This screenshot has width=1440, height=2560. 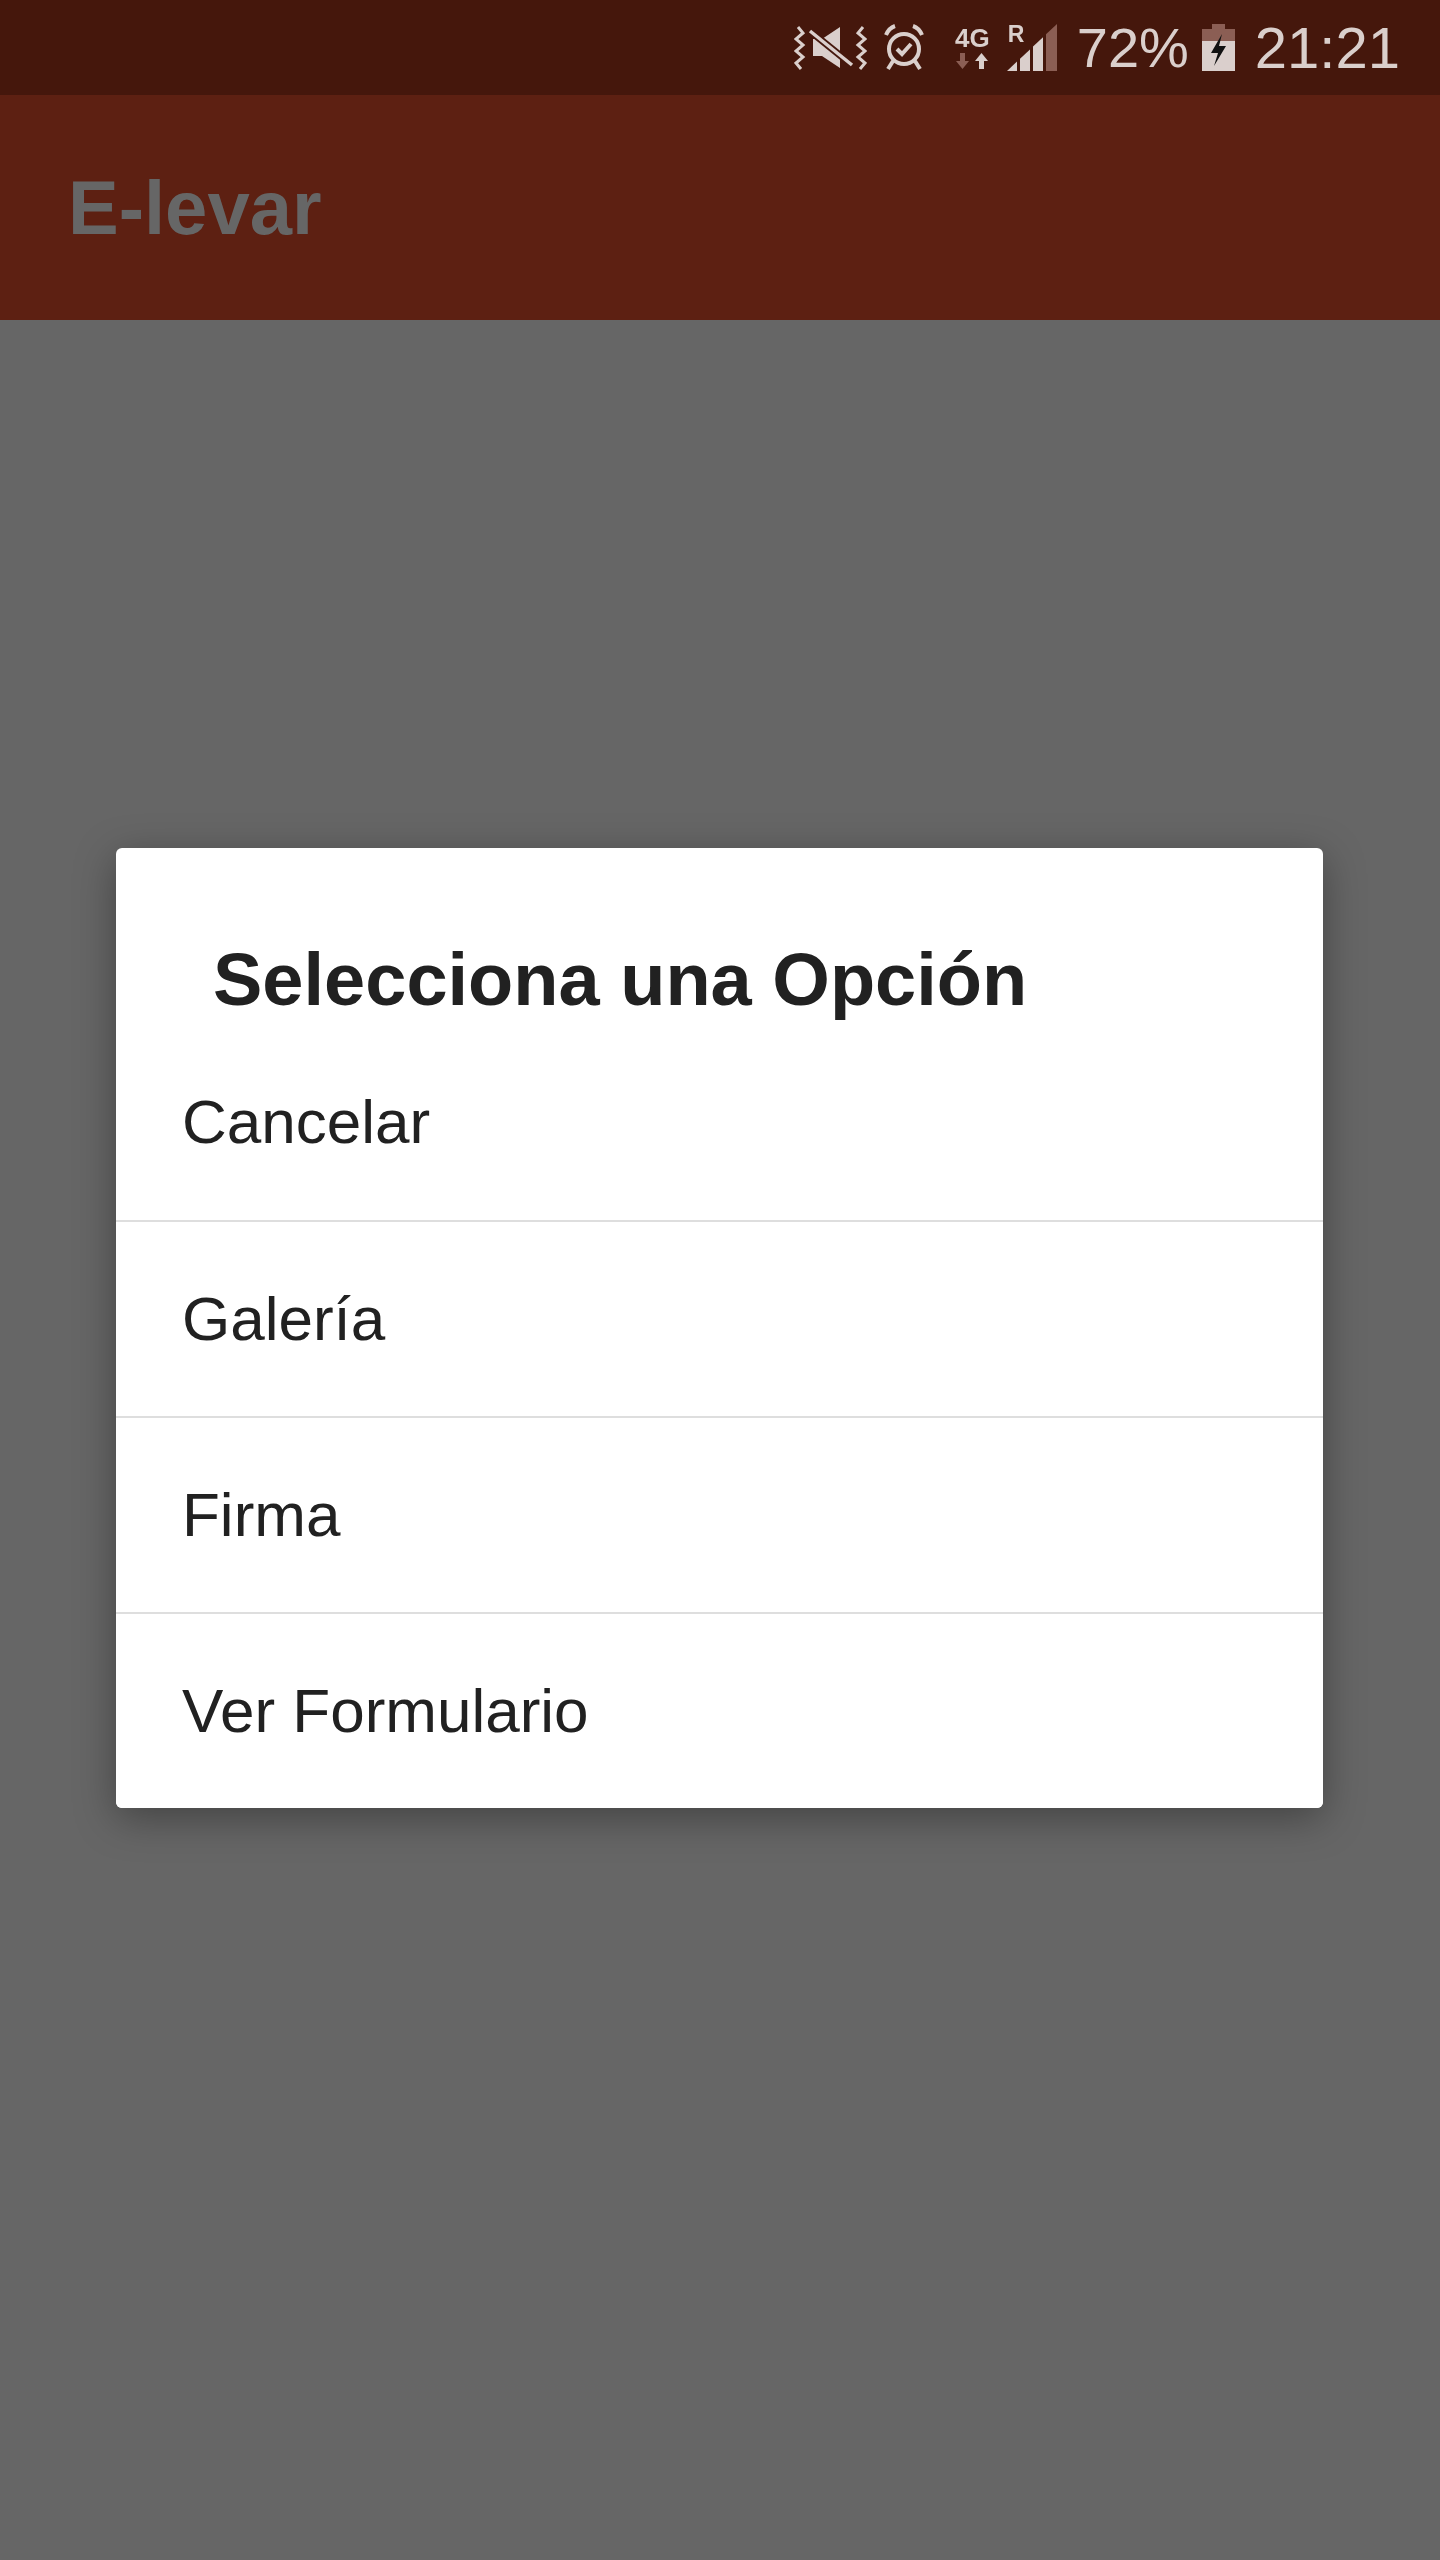 I want to click on dialog-option: Firma, so click(x=719, y=1513).